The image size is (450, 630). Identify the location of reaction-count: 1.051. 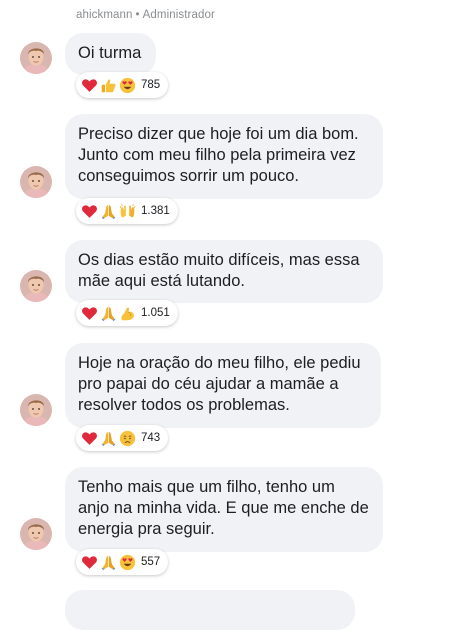
(155, 313).